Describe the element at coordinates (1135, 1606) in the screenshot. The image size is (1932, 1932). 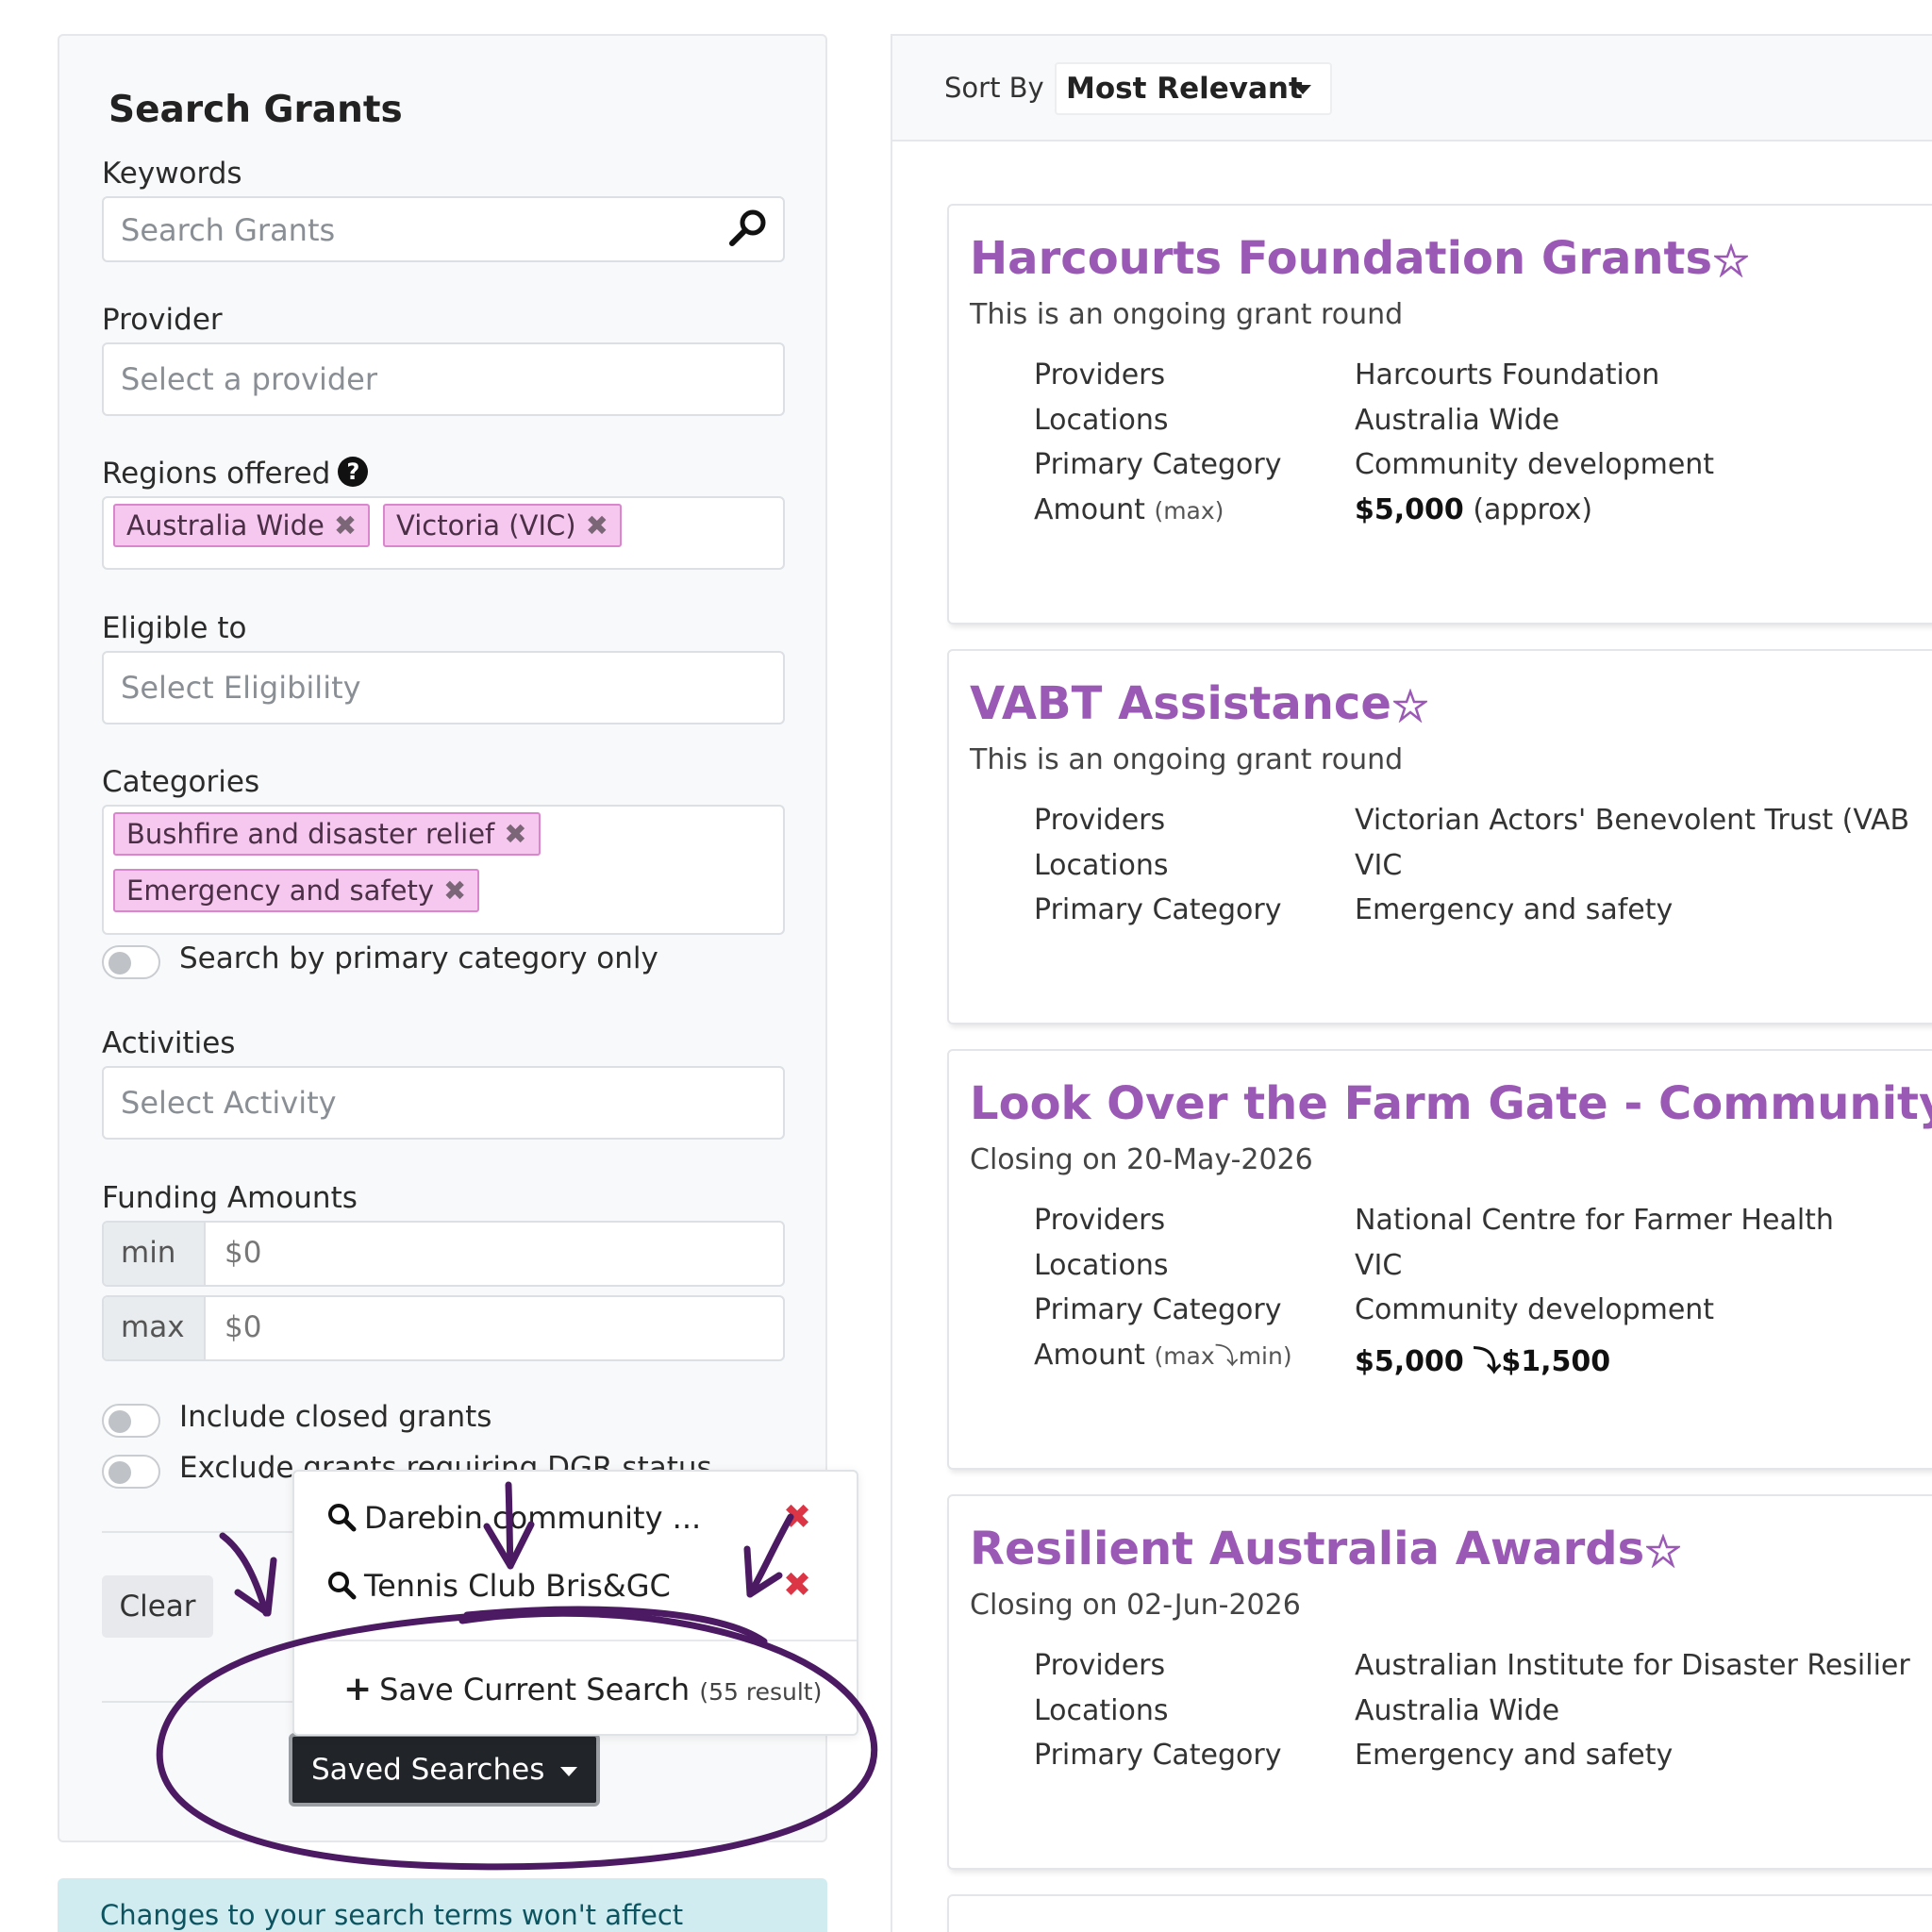
I see `grant-status: Closing on 02-Jun-2026` at that location.